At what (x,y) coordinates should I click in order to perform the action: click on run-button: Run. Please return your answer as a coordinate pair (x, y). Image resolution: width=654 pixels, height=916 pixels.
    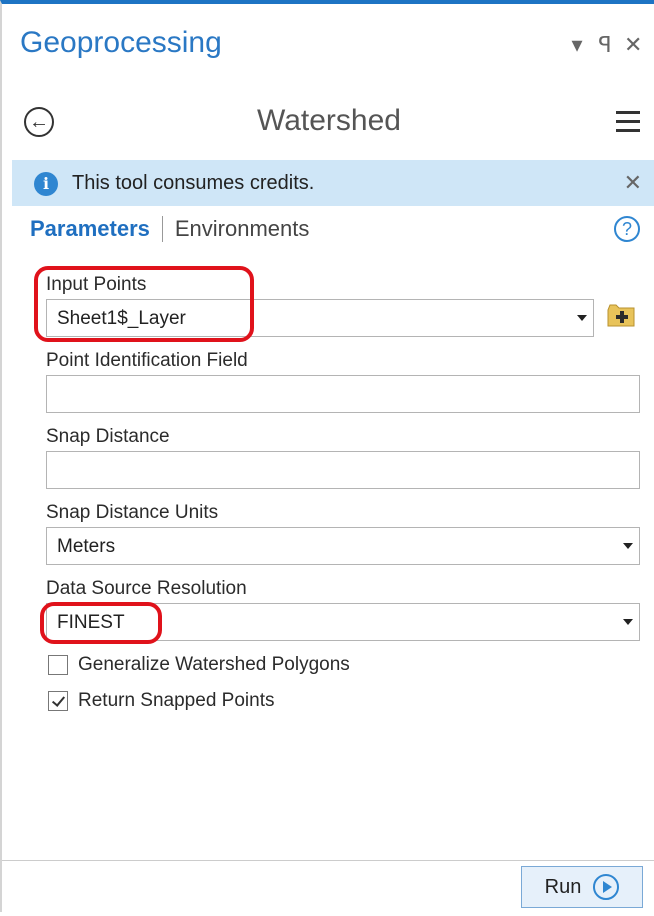
    Looking at the image, I should click on (582, 887).